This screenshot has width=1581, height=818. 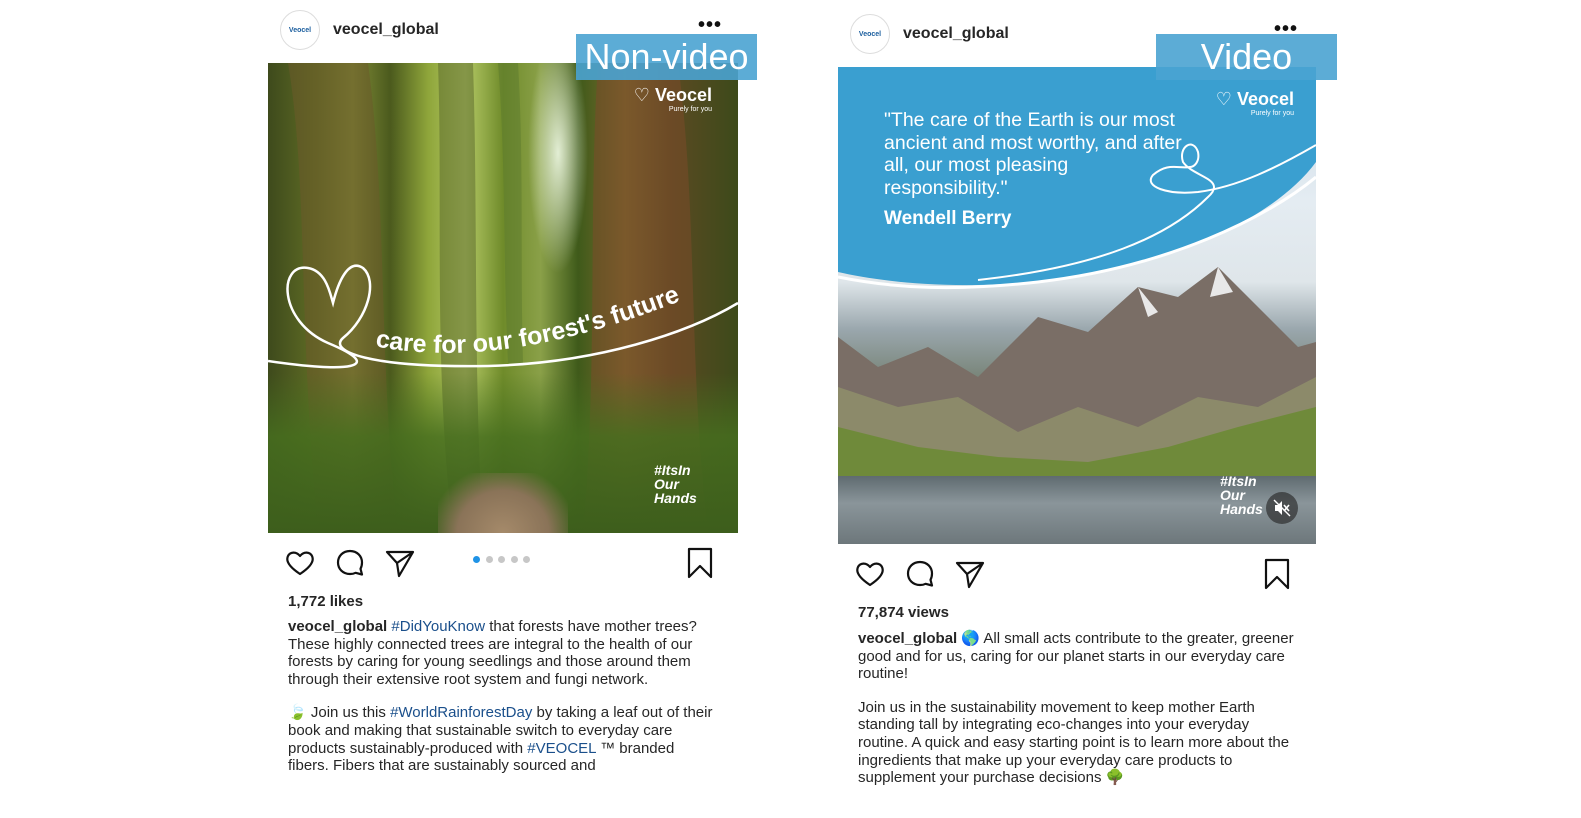 What do you see at coordinates (948, 218) in the screenshot?
I see `quote-author: Wendell Berry` at bounding box center [948, 218].